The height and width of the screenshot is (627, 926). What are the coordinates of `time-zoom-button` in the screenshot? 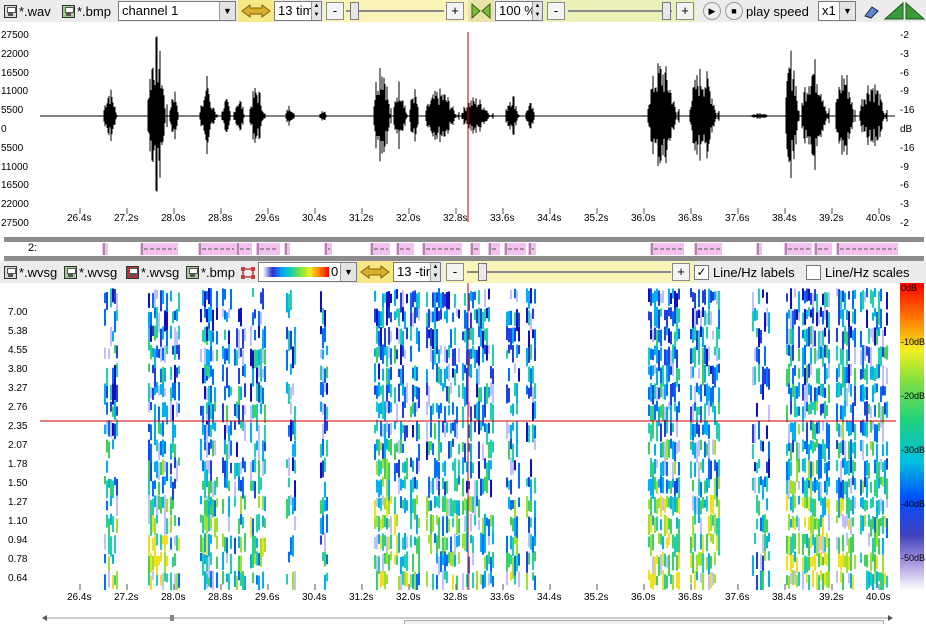 It's located at (256, 11).